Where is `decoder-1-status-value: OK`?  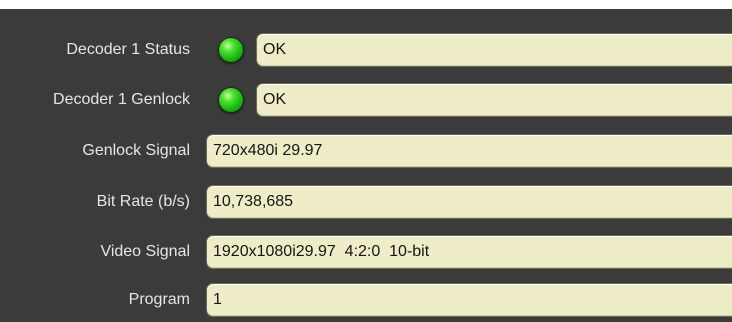
decoder-1-status-value: OK is located at coordinates (275, 49).